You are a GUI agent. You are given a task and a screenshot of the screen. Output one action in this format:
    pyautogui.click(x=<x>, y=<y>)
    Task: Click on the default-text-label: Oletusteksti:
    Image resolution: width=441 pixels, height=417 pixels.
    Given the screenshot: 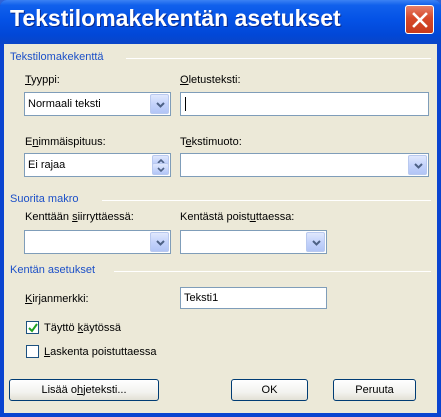 What is the action you would take?
    pyautogui.click(x=210, y=80)
    